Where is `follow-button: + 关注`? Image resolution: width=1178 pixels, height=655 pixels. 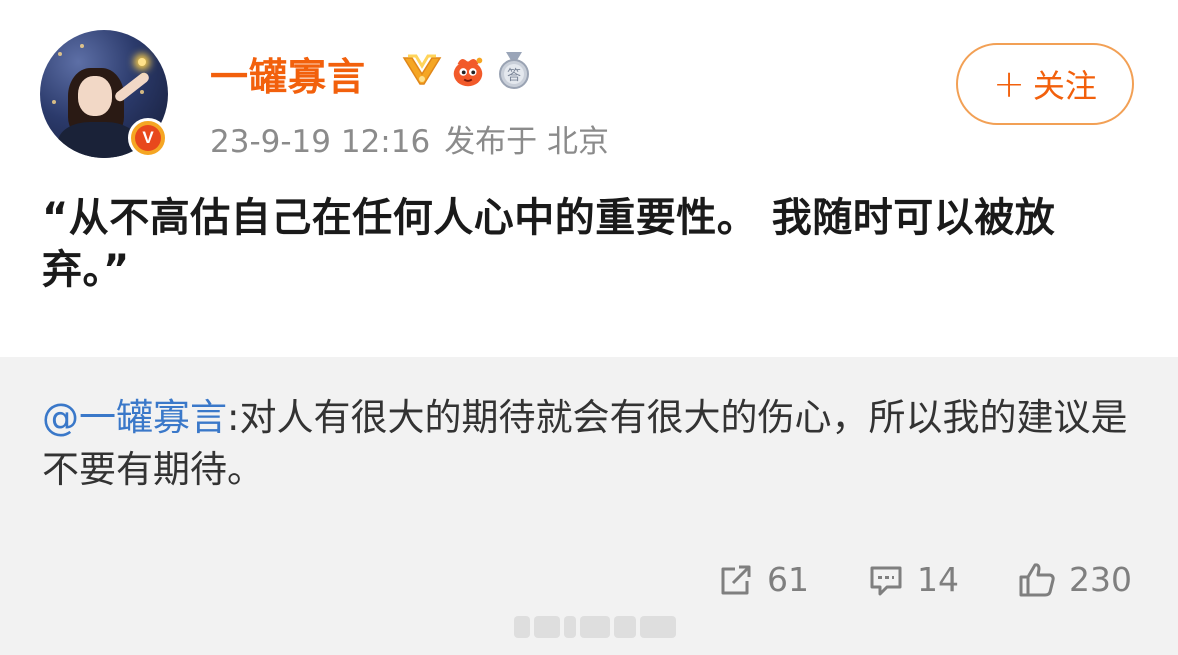 follow-button: + 关注 is located at coordinates (1045, 84).